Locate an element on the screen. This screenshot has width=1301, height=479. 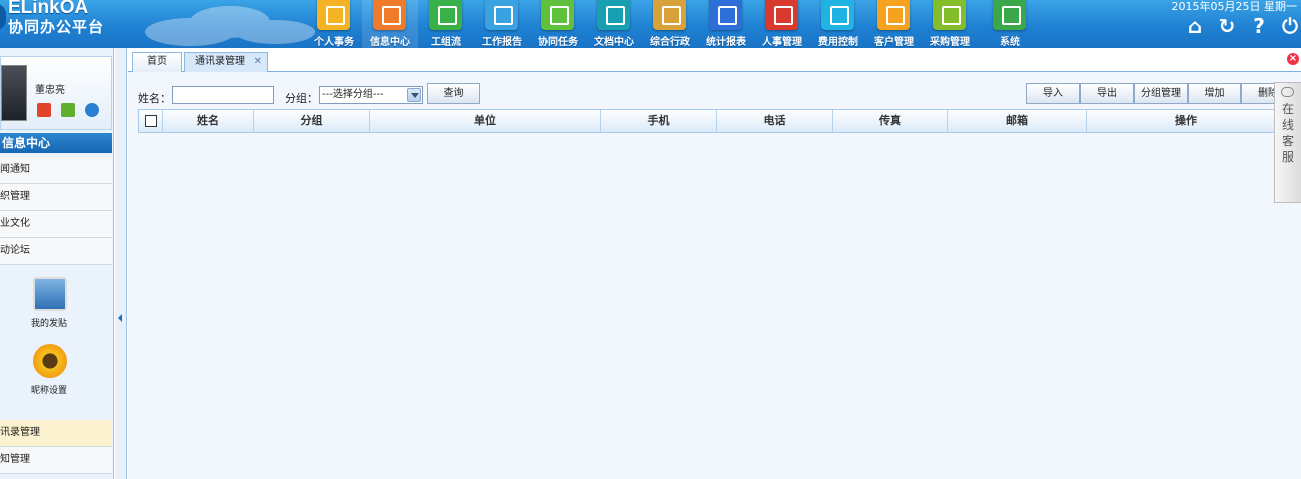
tab-contacts-label: 通讯录管理 is located at coordinates (220, 61).